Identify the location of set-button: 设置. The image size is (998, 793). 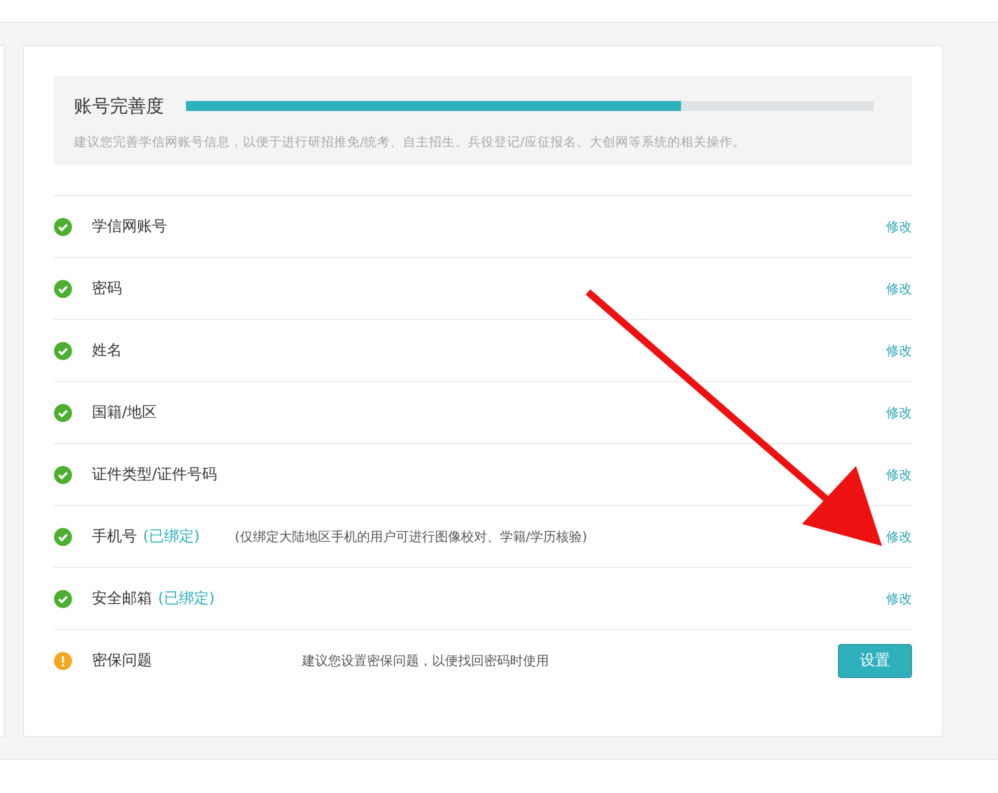
(875, 661).